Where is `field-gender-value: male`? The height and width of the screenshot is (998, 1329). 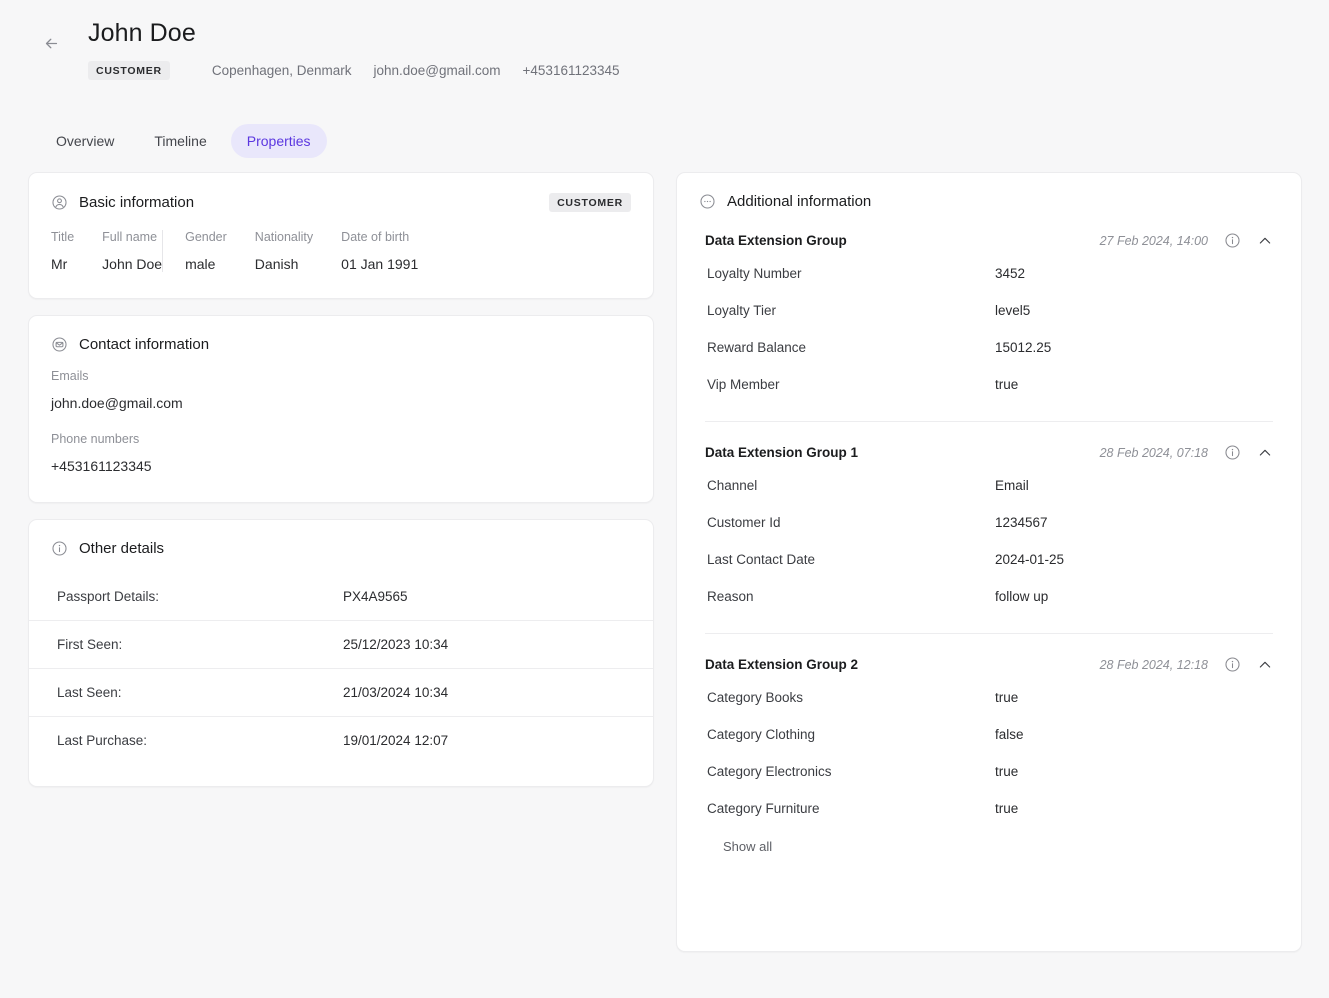
field-gender-value: male is located at coordinates (200, 264).